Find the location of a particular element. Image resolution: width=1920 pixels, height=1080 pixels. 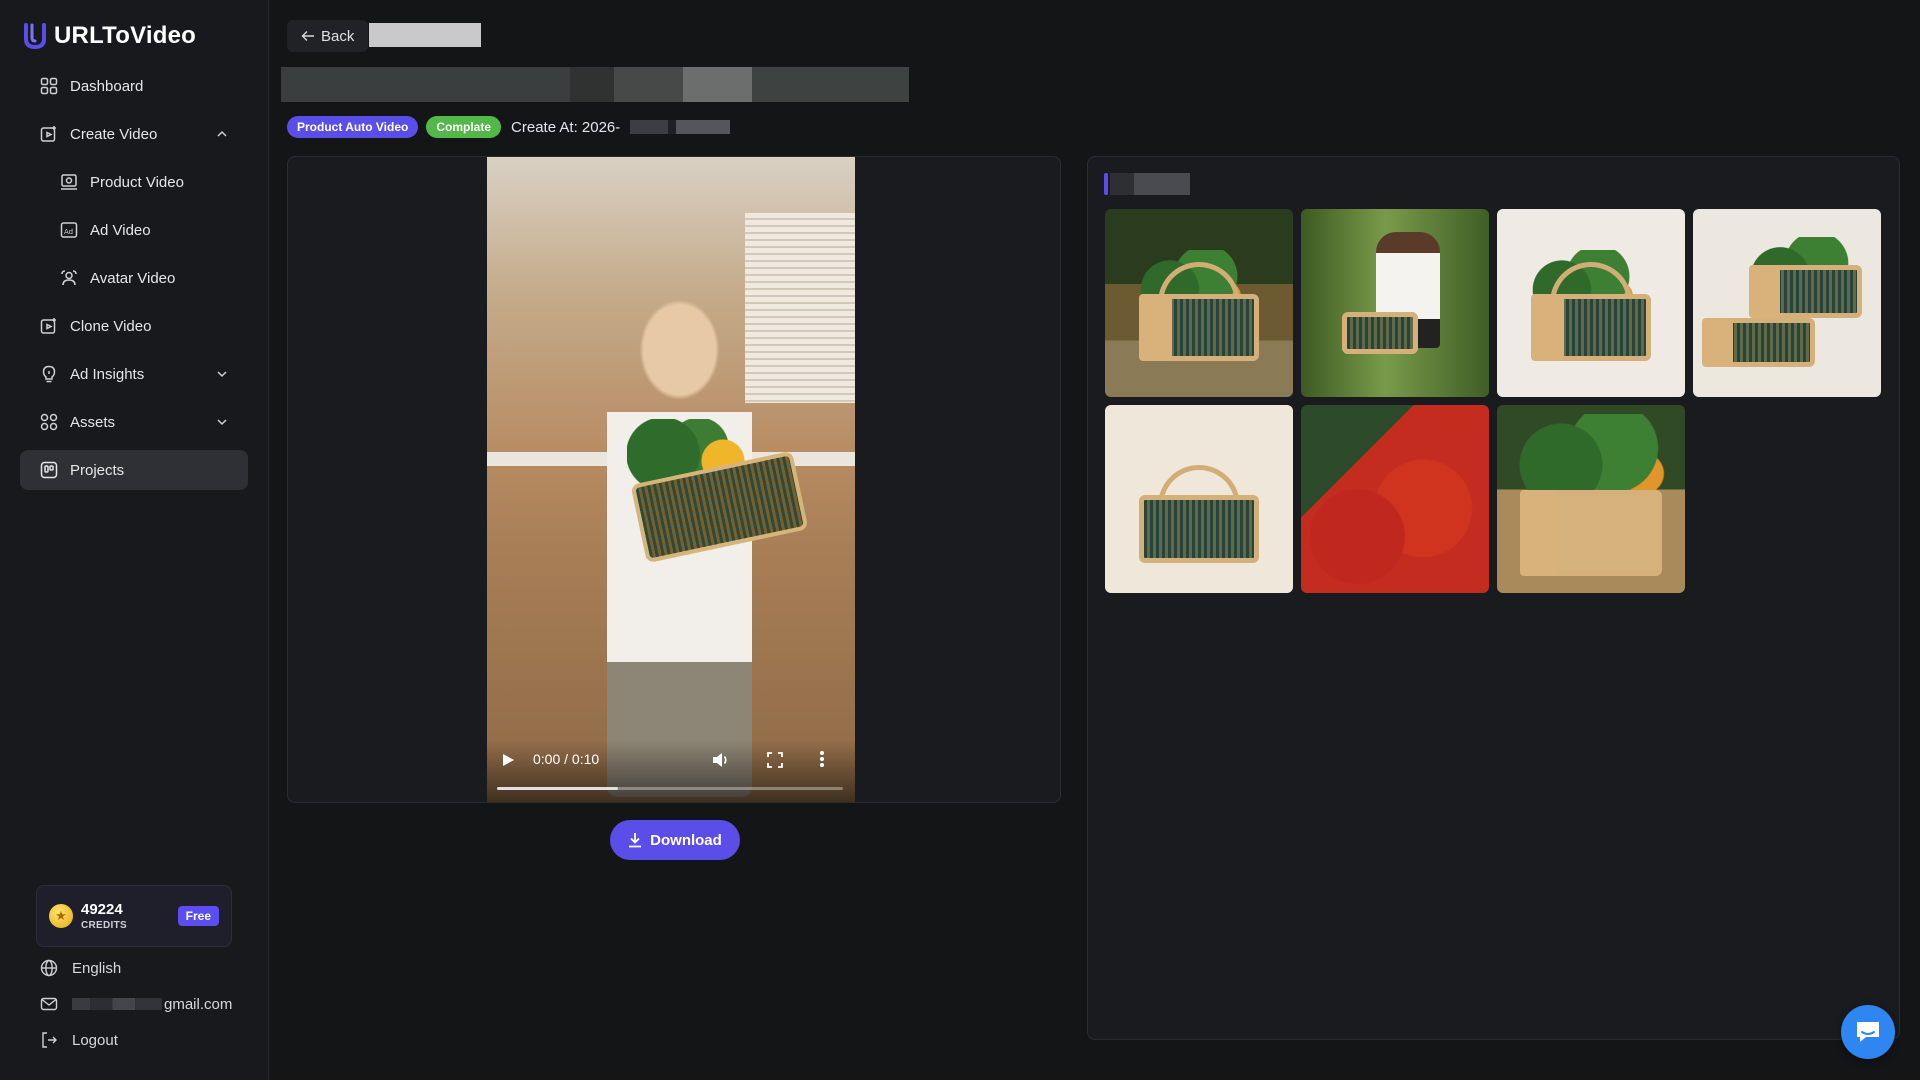

coin-icon: ★ is located at coordinates (61, 916).